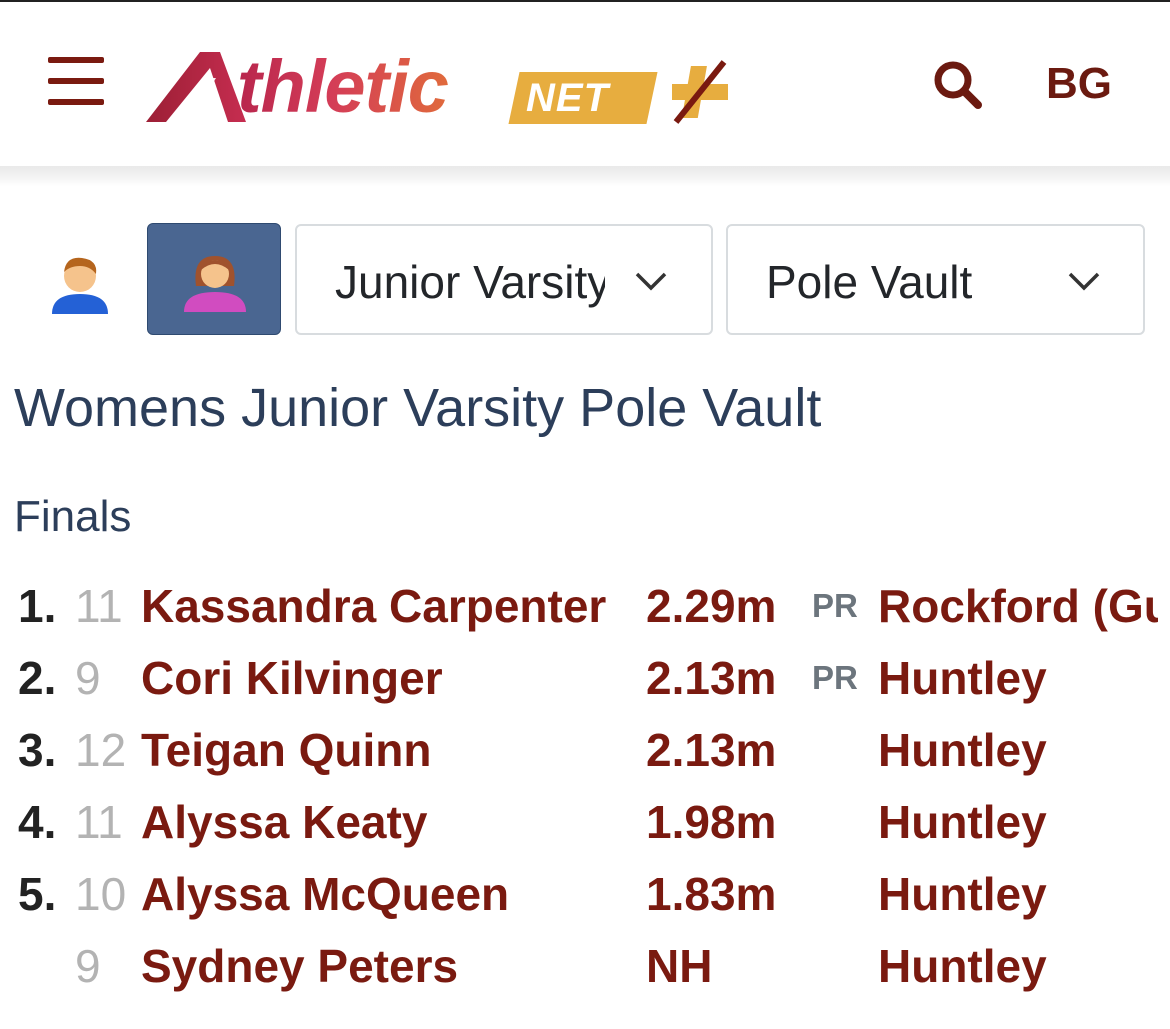 This screenshot has width=1170, height=1029. What do you see at coordinates (679, 966) in the screenshot?
I see `result-mark-link: NH` at bounding box center [679, 966].